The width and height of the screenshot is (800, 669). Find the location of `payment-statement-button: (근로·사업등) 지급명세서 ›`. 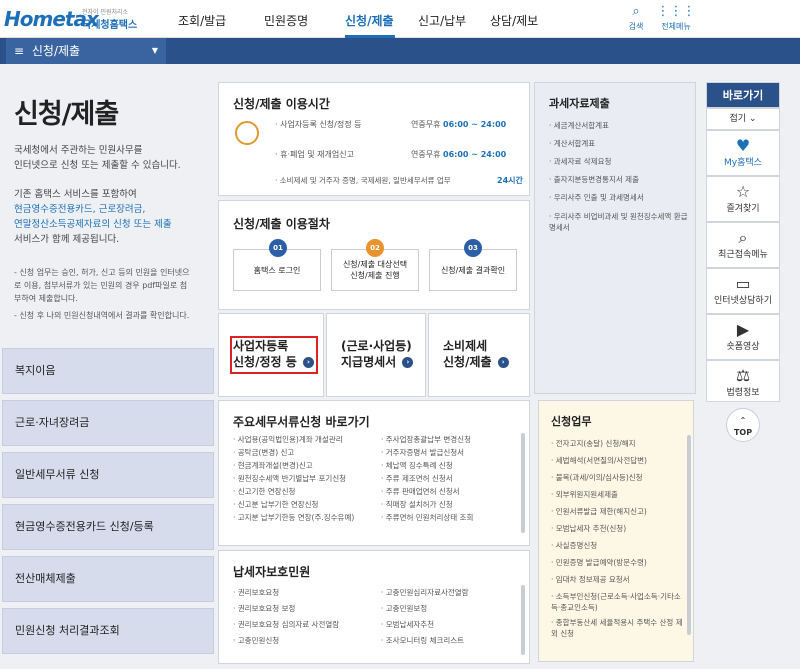

payment-statement-button: (근로·사업등) 지급명세서 › is located at coordinates (376, 355).